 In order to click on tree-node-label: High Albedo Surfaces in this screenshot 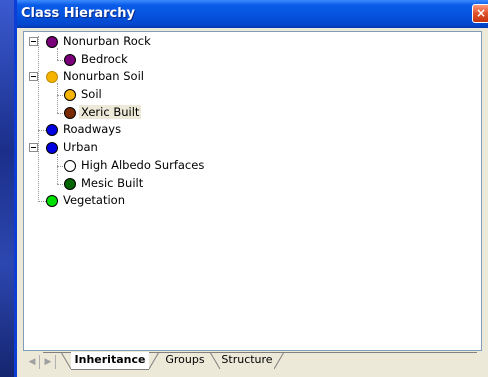, I will do `click(143, 165)`.